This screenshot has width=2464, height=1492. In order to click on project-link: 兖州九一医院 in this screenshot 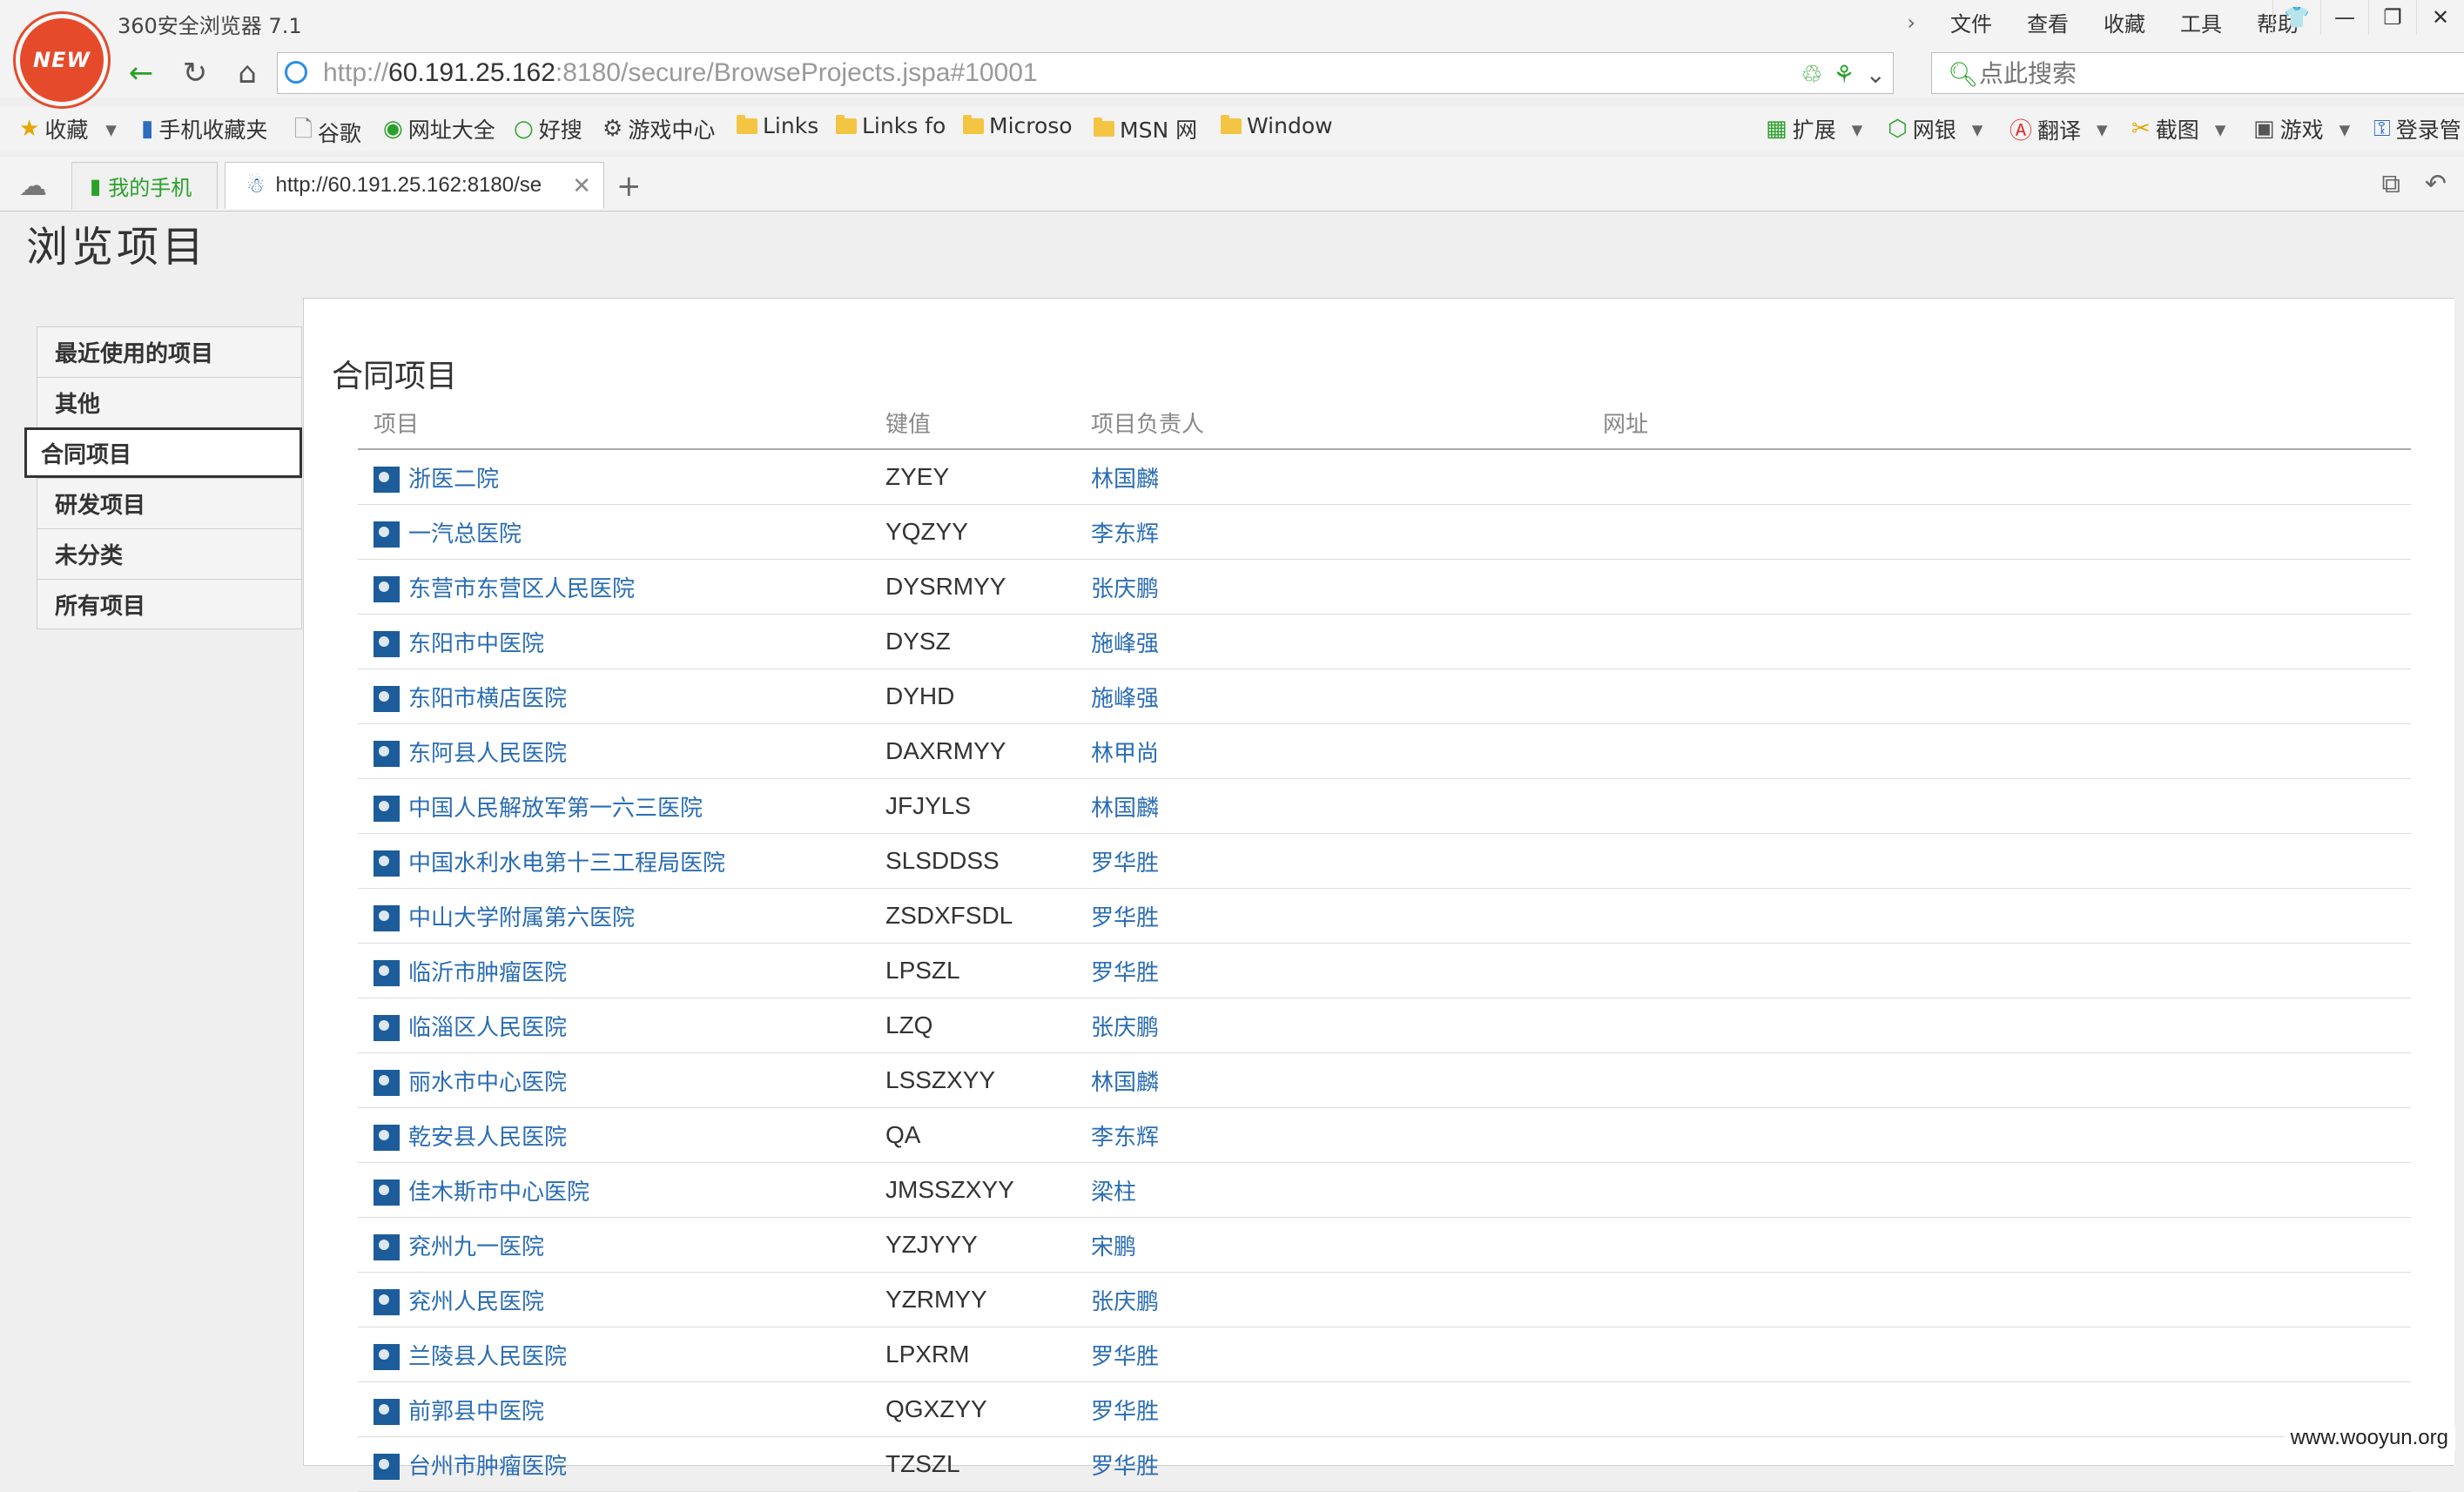, I will do `click(476, 1247)`.